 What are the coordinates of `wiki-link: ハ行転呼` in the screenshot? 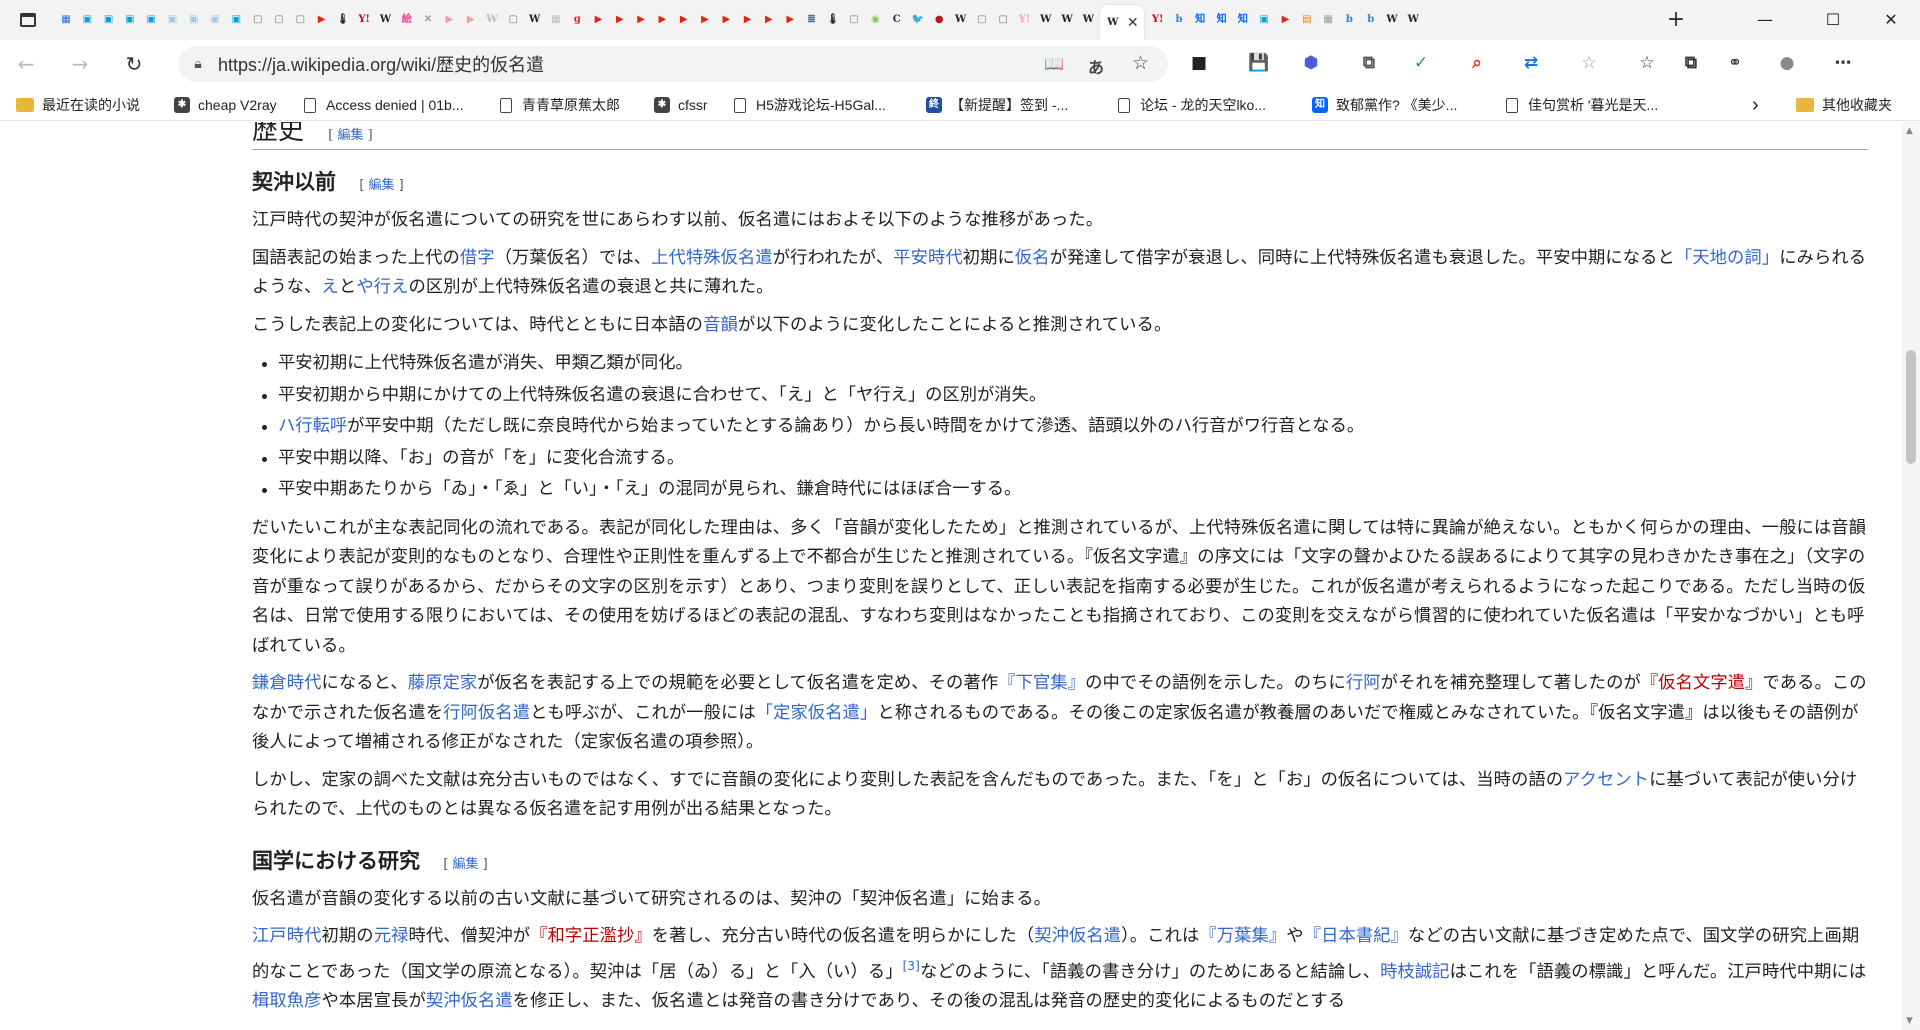 It's located at (312, 426).